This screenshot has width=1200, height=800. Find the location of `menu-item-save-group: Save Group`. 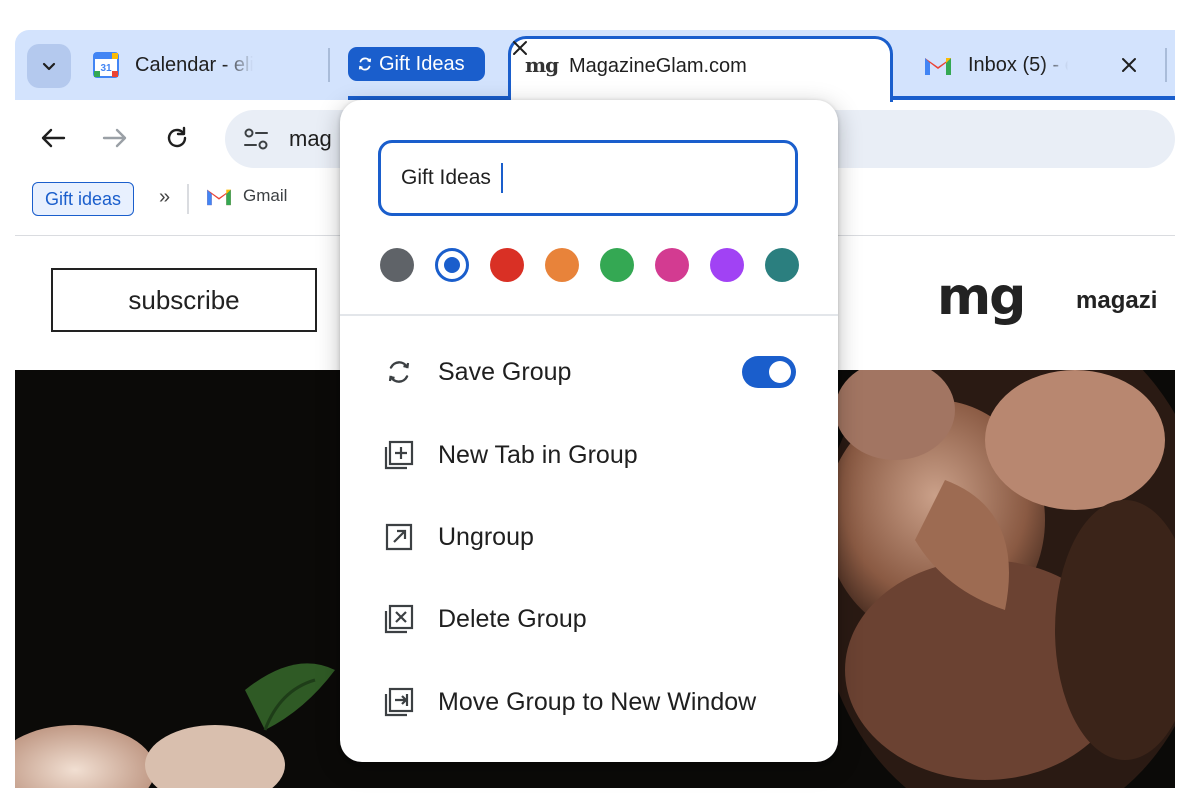

menu-item-save-group: Save Group is located at coordinates (589, 372).